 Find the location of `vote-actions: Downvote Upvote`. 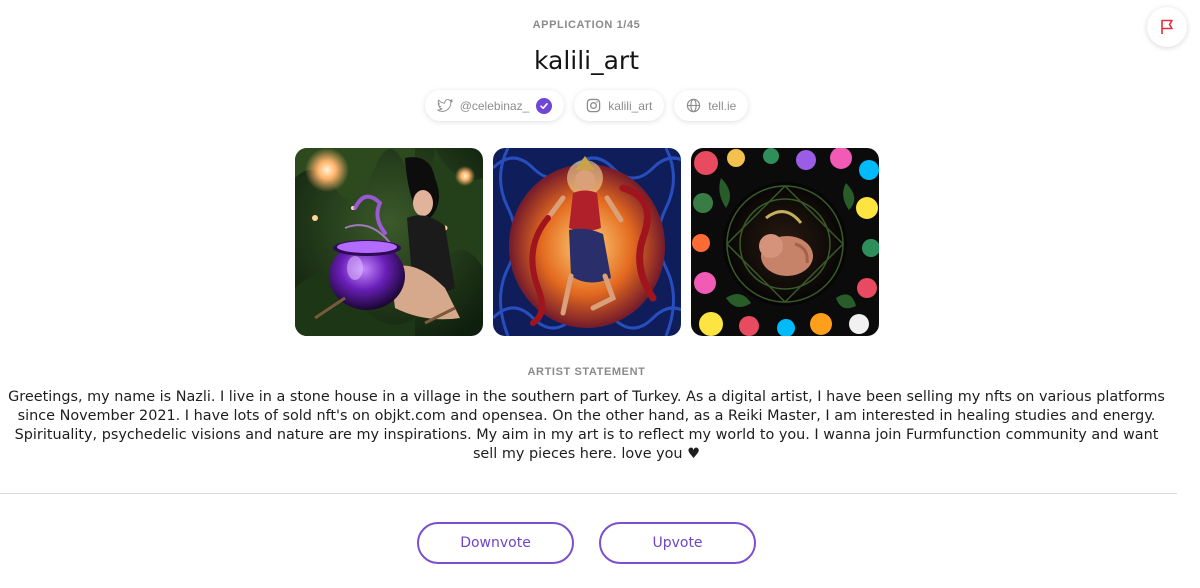

vote-actions: Downvote Upvote is located at coordinates (586, 543).